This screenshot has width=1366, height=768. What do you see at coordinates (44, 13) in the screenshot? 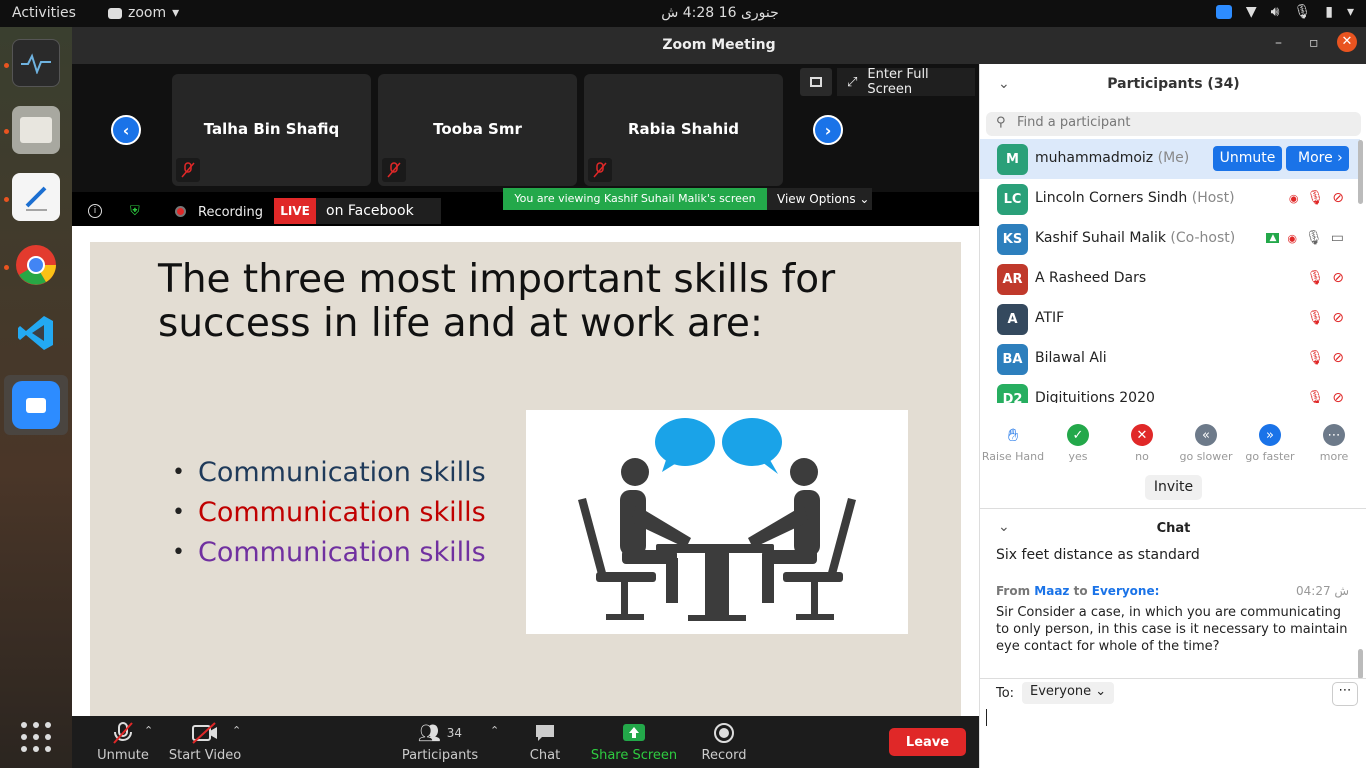
I see `activities-button: Activities` at bounding box center [44, 13].